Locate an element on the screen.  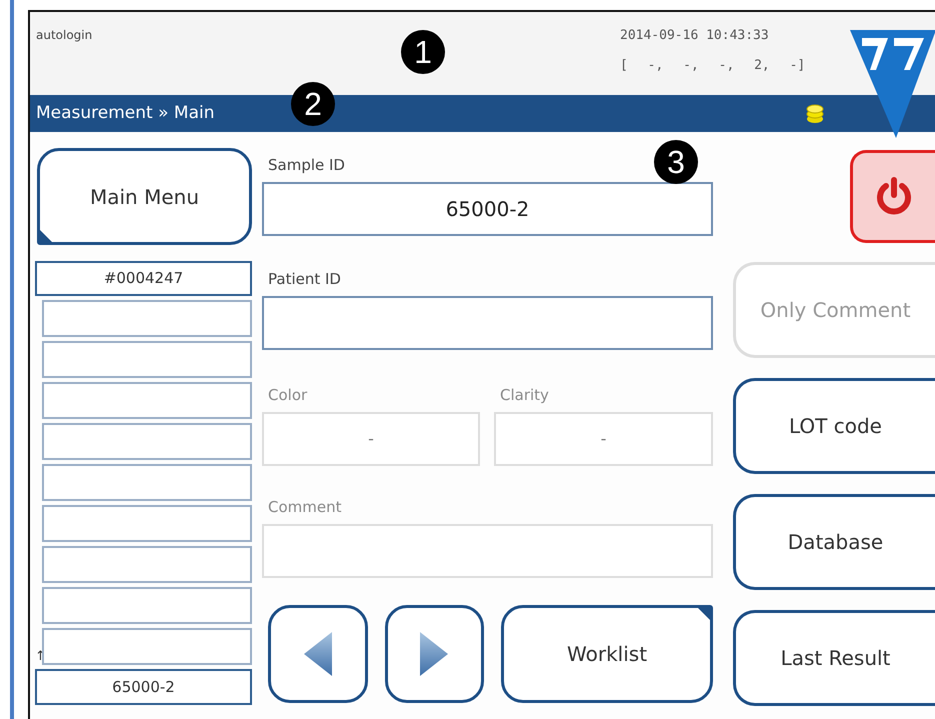
field-label: Sample ID is located at coordinates (306, 165).